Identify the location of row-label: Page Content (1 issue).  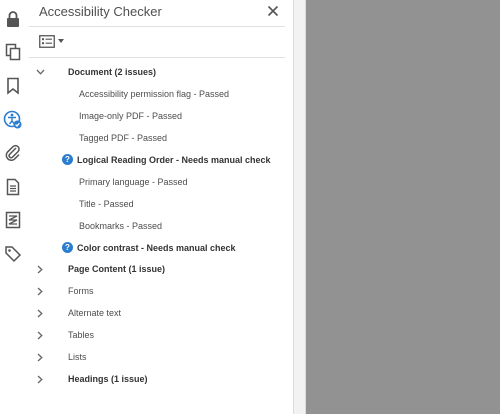
(117, 269).